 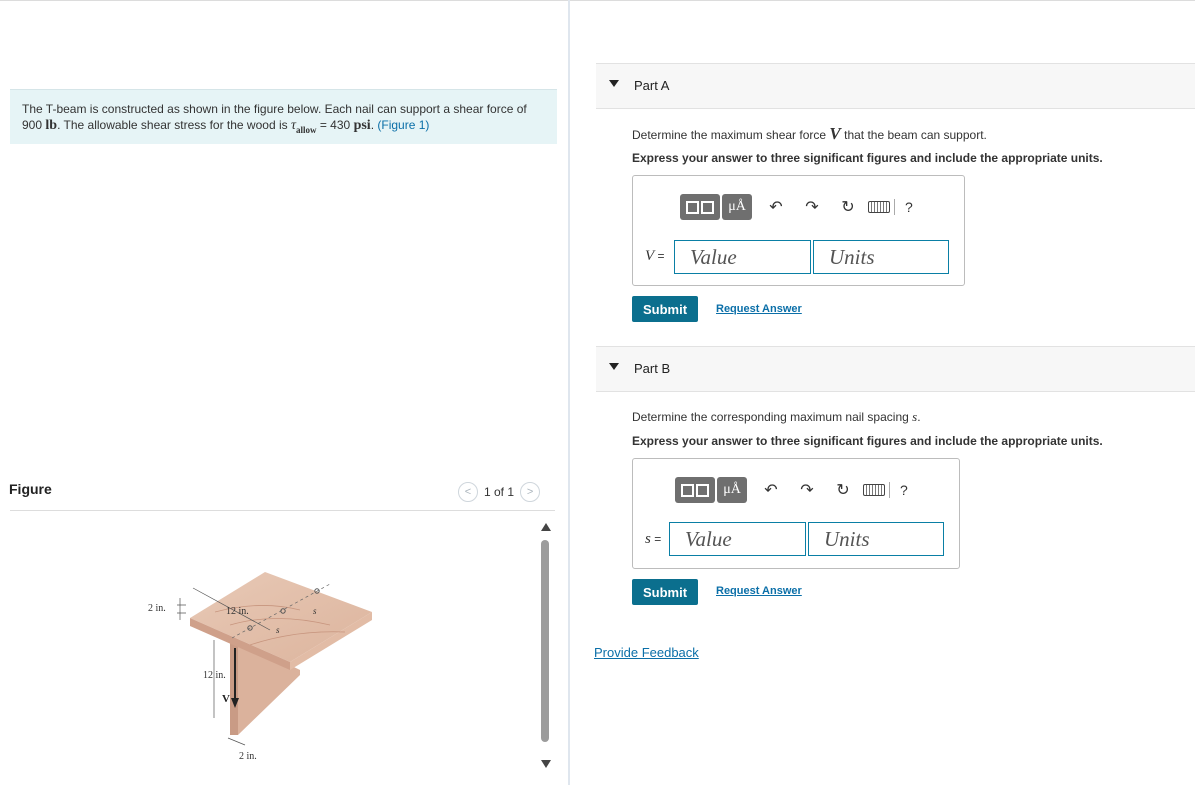 What do you see at coordinates (881, 257) in the screenshot?
I see `part-a-units-input: Units` at bounding box center [881, 257].